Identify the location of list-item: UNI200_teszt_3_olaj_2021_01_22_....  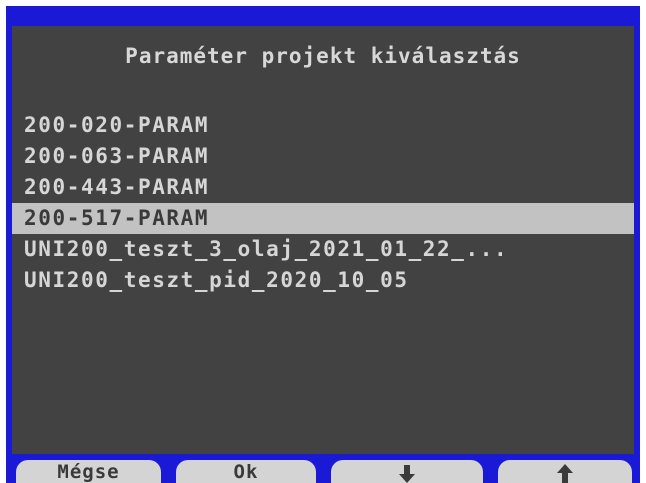
(323, 249).